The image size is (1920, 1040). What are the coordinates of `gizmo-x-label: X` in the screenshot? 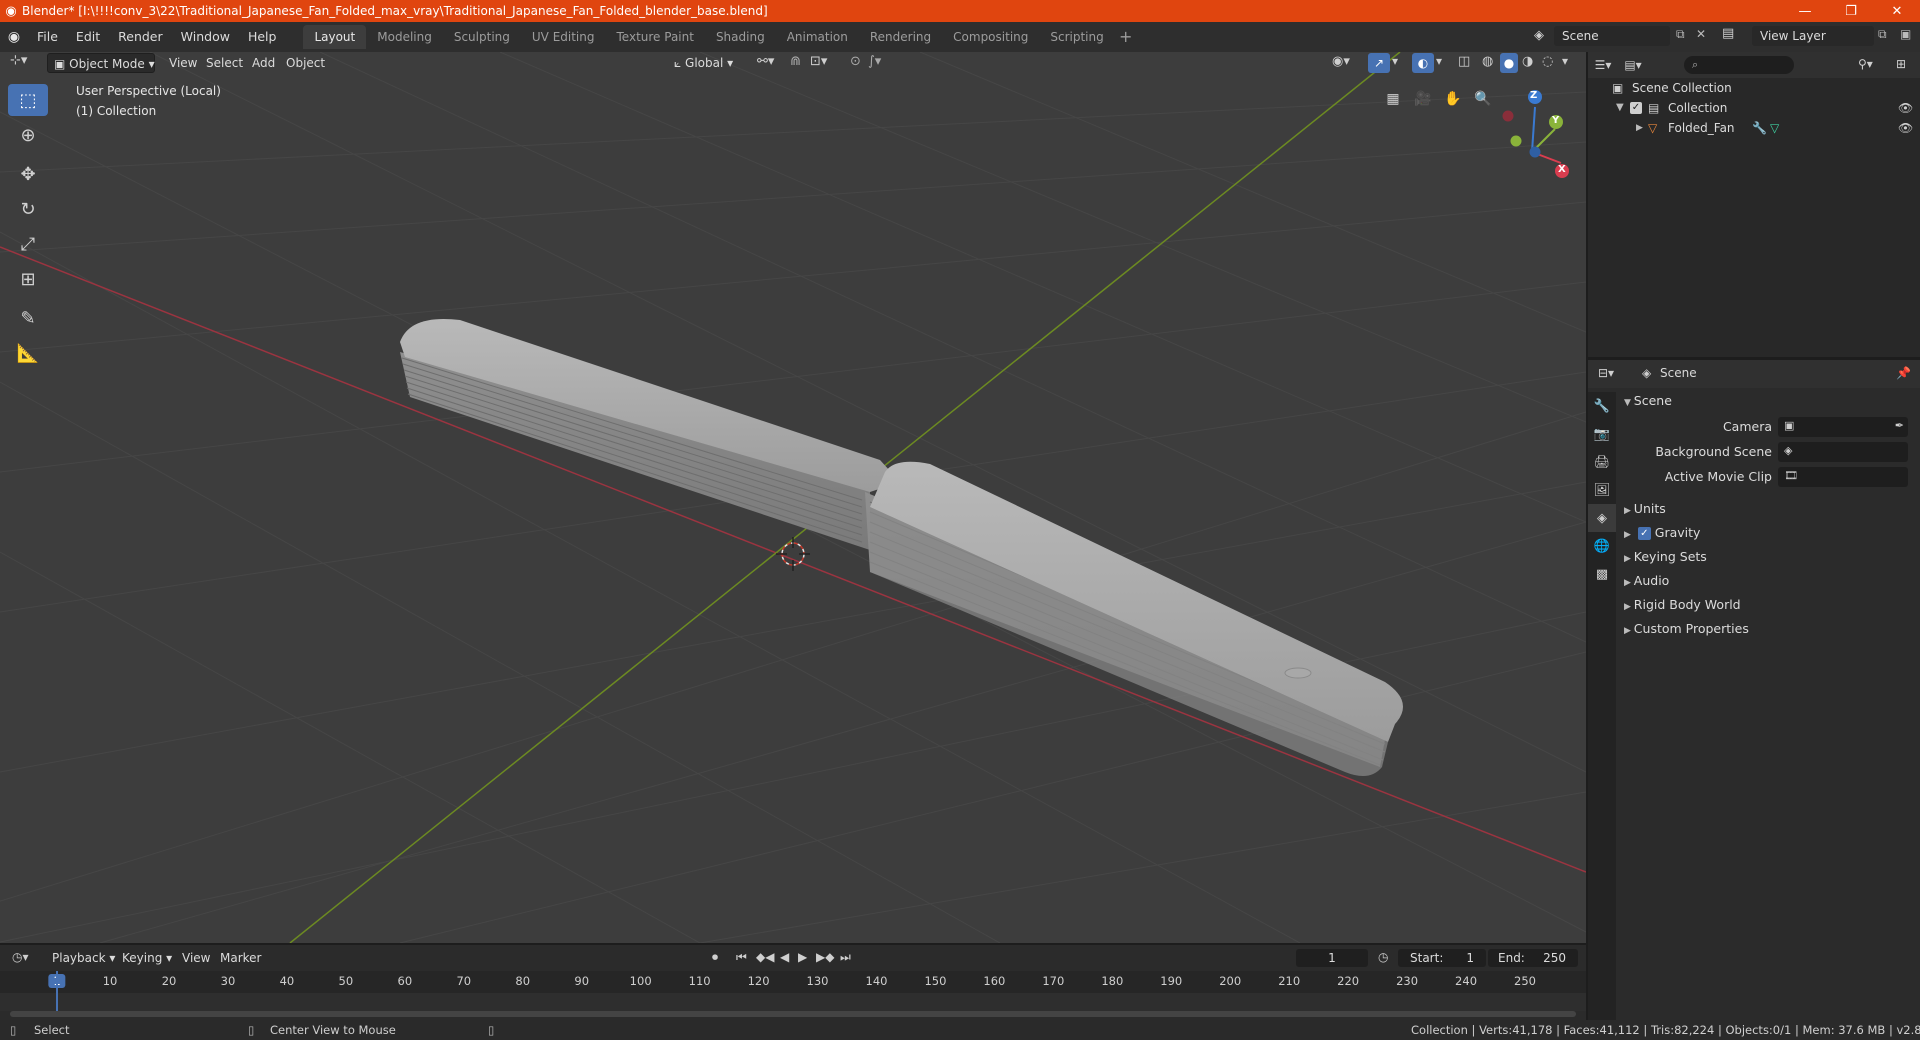 It's located at (1562, 169).